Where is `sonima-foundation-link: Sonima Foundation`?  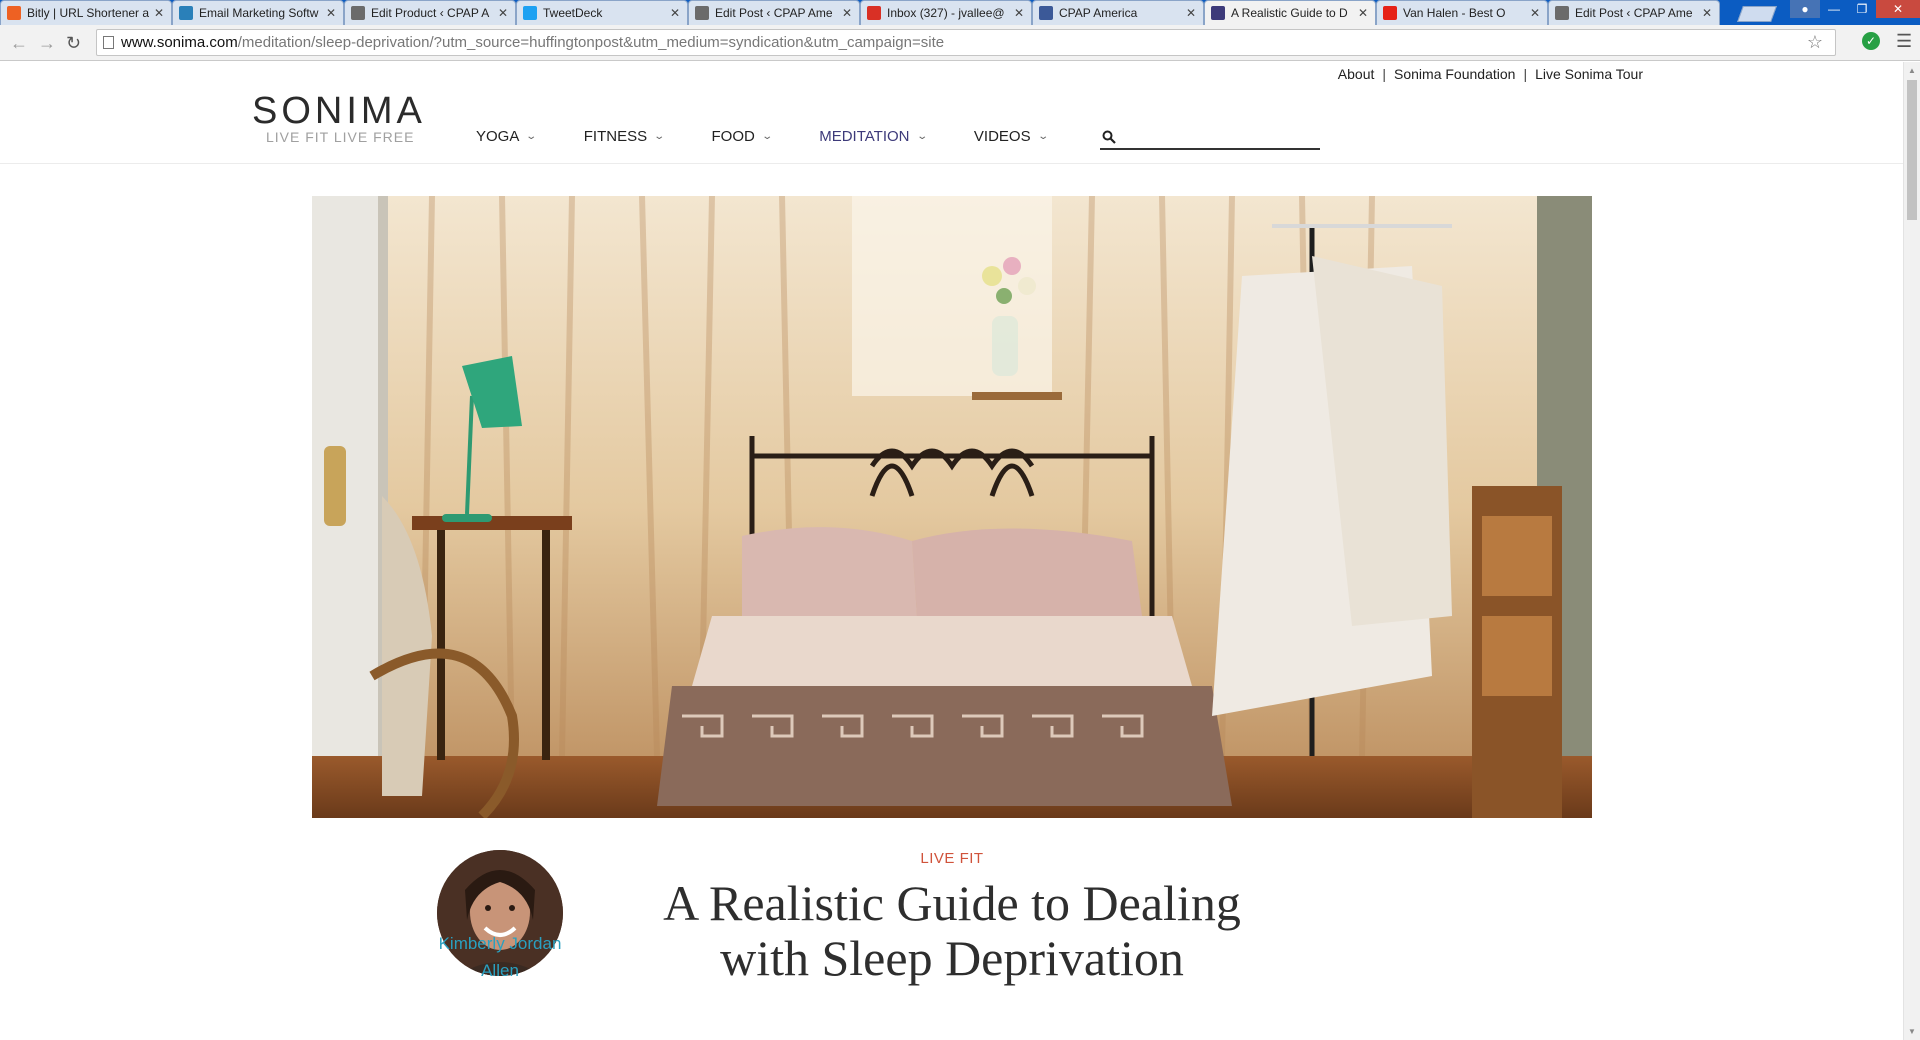
sonima-foundation-link: Sonima Foundation is located at coordinates (1454, 74).